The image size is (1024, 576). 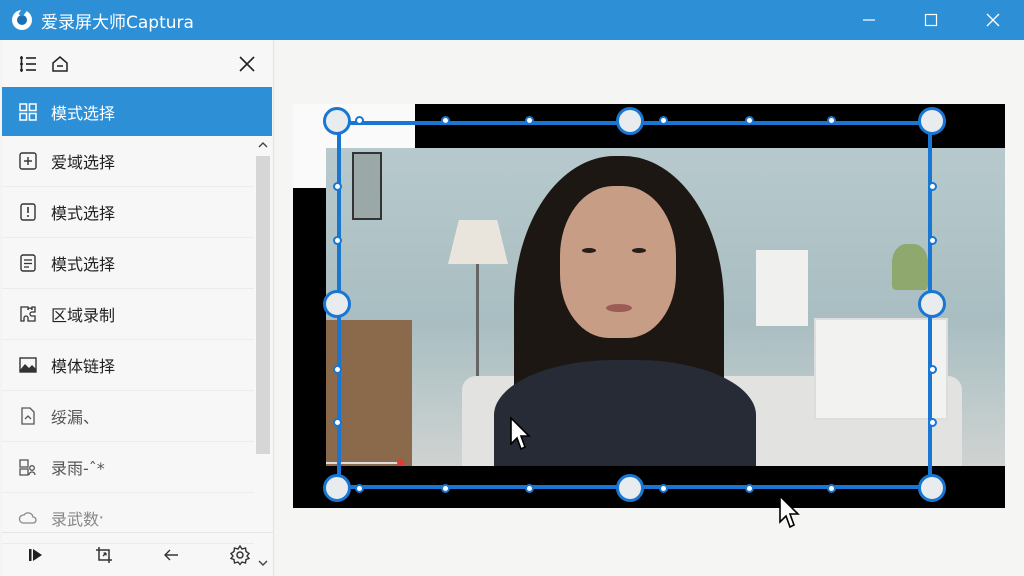 I want to click on sidebar-item-label: 区域录制, so click(x=83, y=315).